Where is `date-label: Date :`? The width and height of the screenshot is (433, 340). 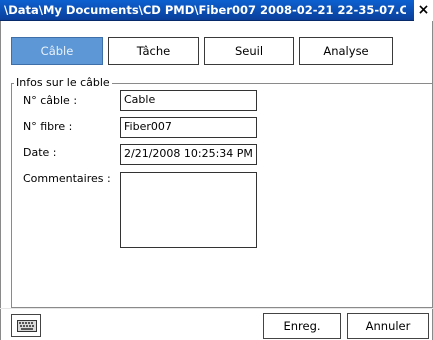
date-label: Date : is located at coordinates (40, 152).